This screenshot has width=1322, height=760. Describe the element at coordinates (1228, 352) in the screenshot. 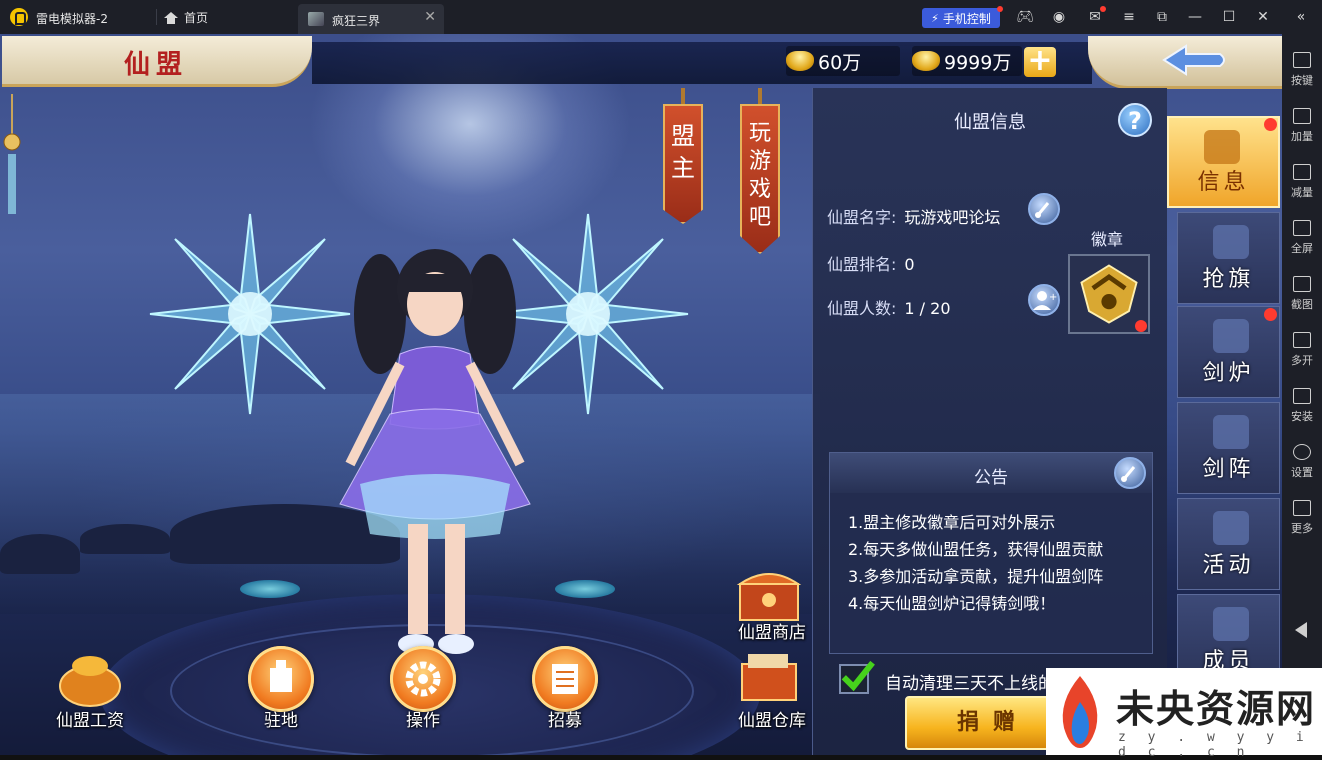

I see `tab-forge: 剑炉` at that location.